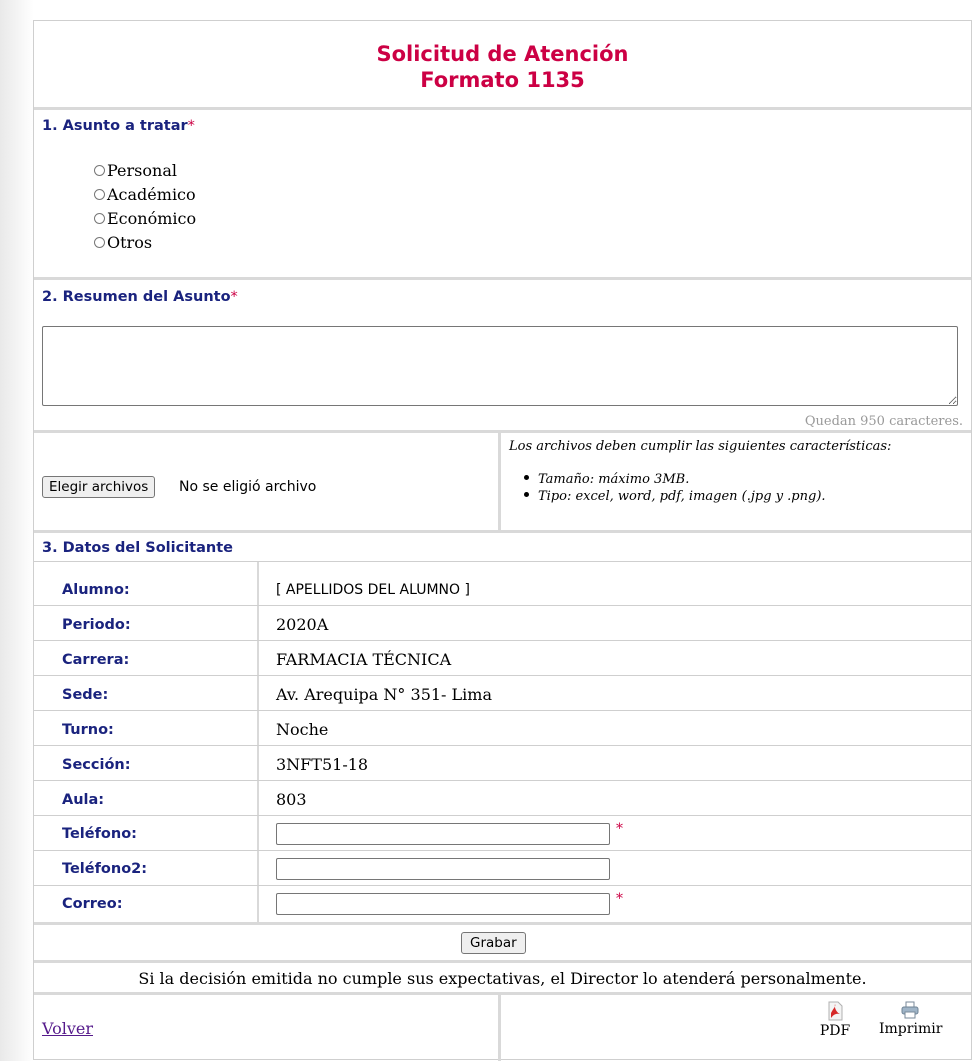  I want to click on row-turno: Turno: Noche, so click(502, 730).